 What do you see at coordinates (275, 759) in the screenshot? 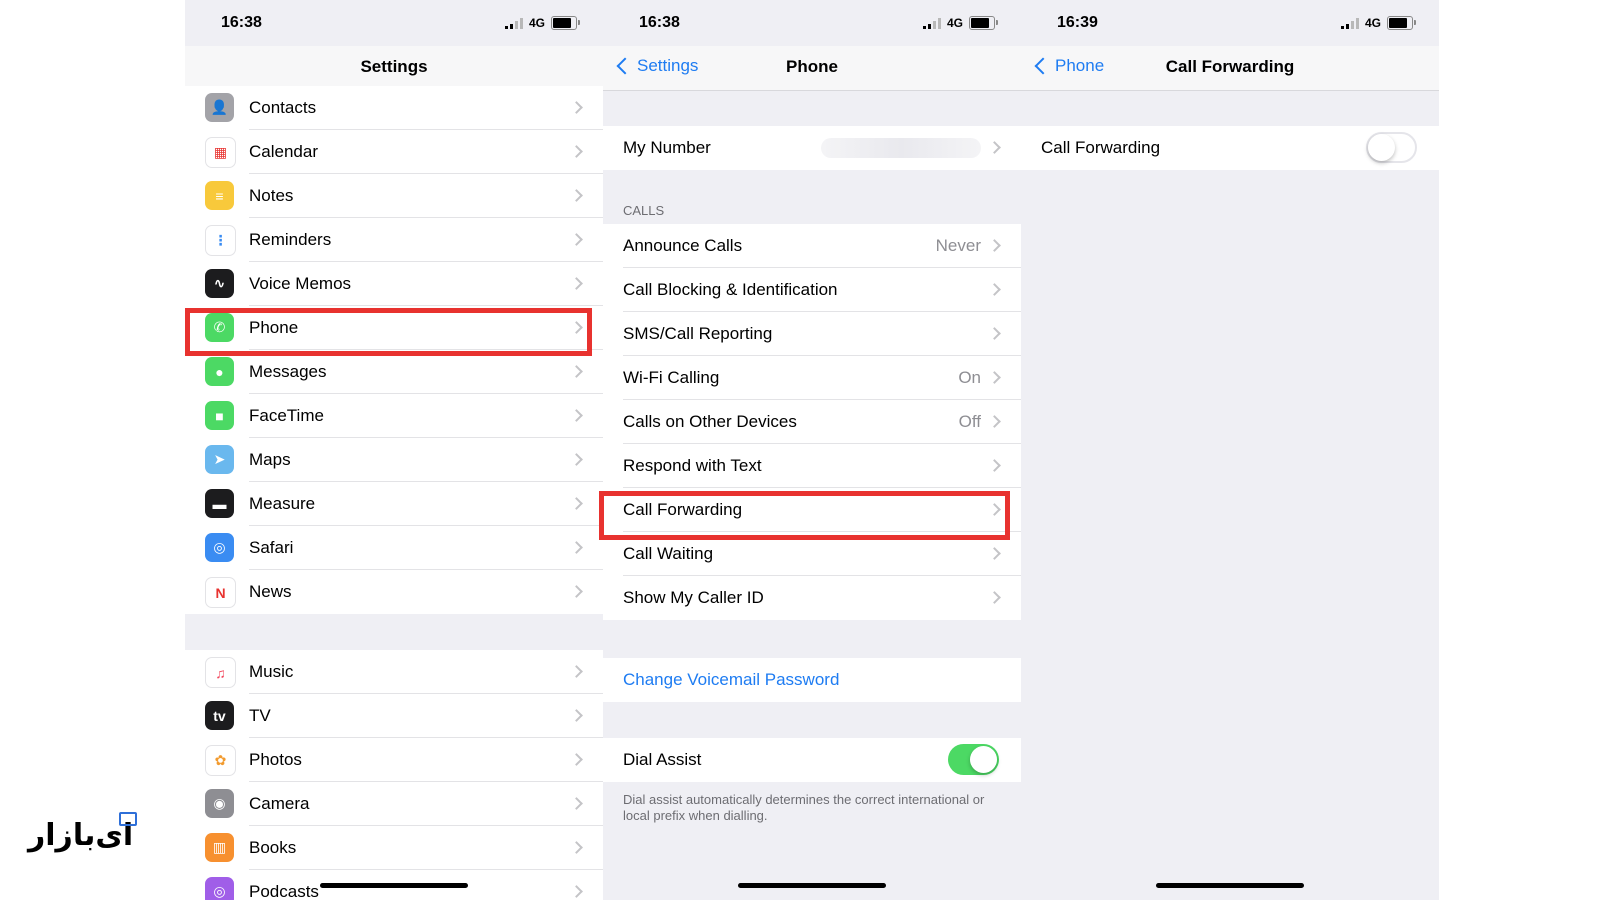
I see `settings-item-label: Photos` at bounding box center [275, 759].